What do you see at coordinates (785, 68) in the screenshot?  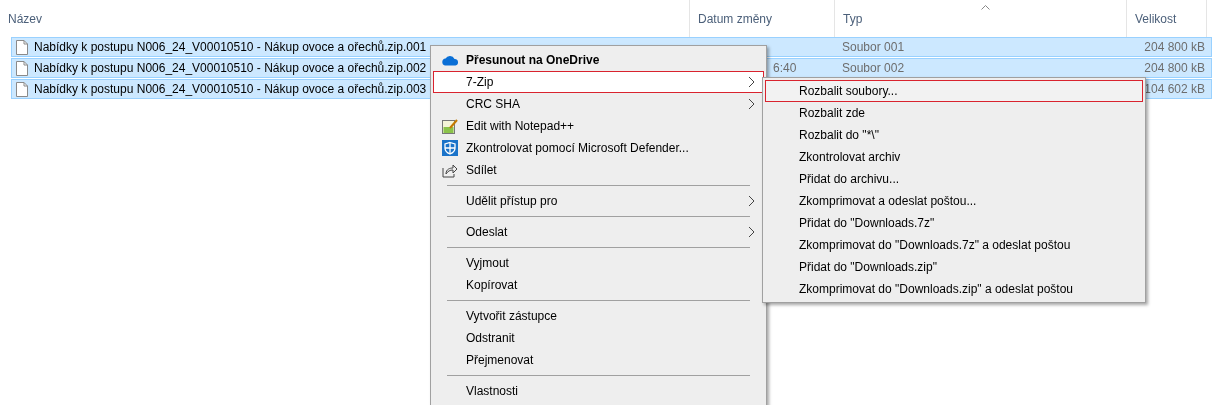 I see `date-modified: 6:40` at bounding box center [785, 68].